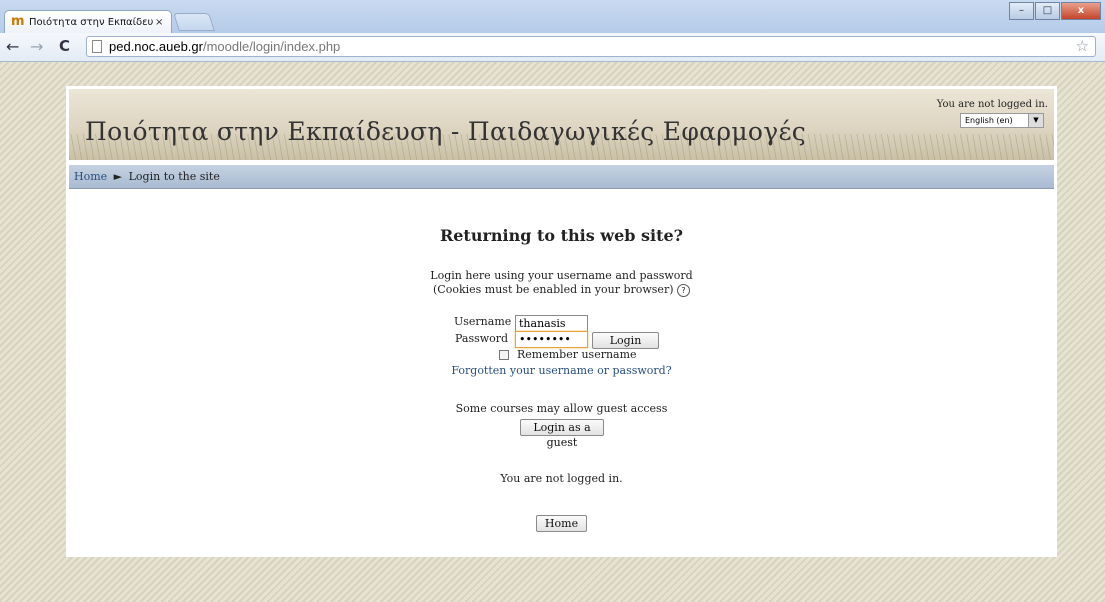 The width and height of the screenshot is (1105, 602). What do you see at coordinates (156, 46) in the screenshot?
I see `url-host: ped.noc.aueb.gr` at bounding box center [156, 46].